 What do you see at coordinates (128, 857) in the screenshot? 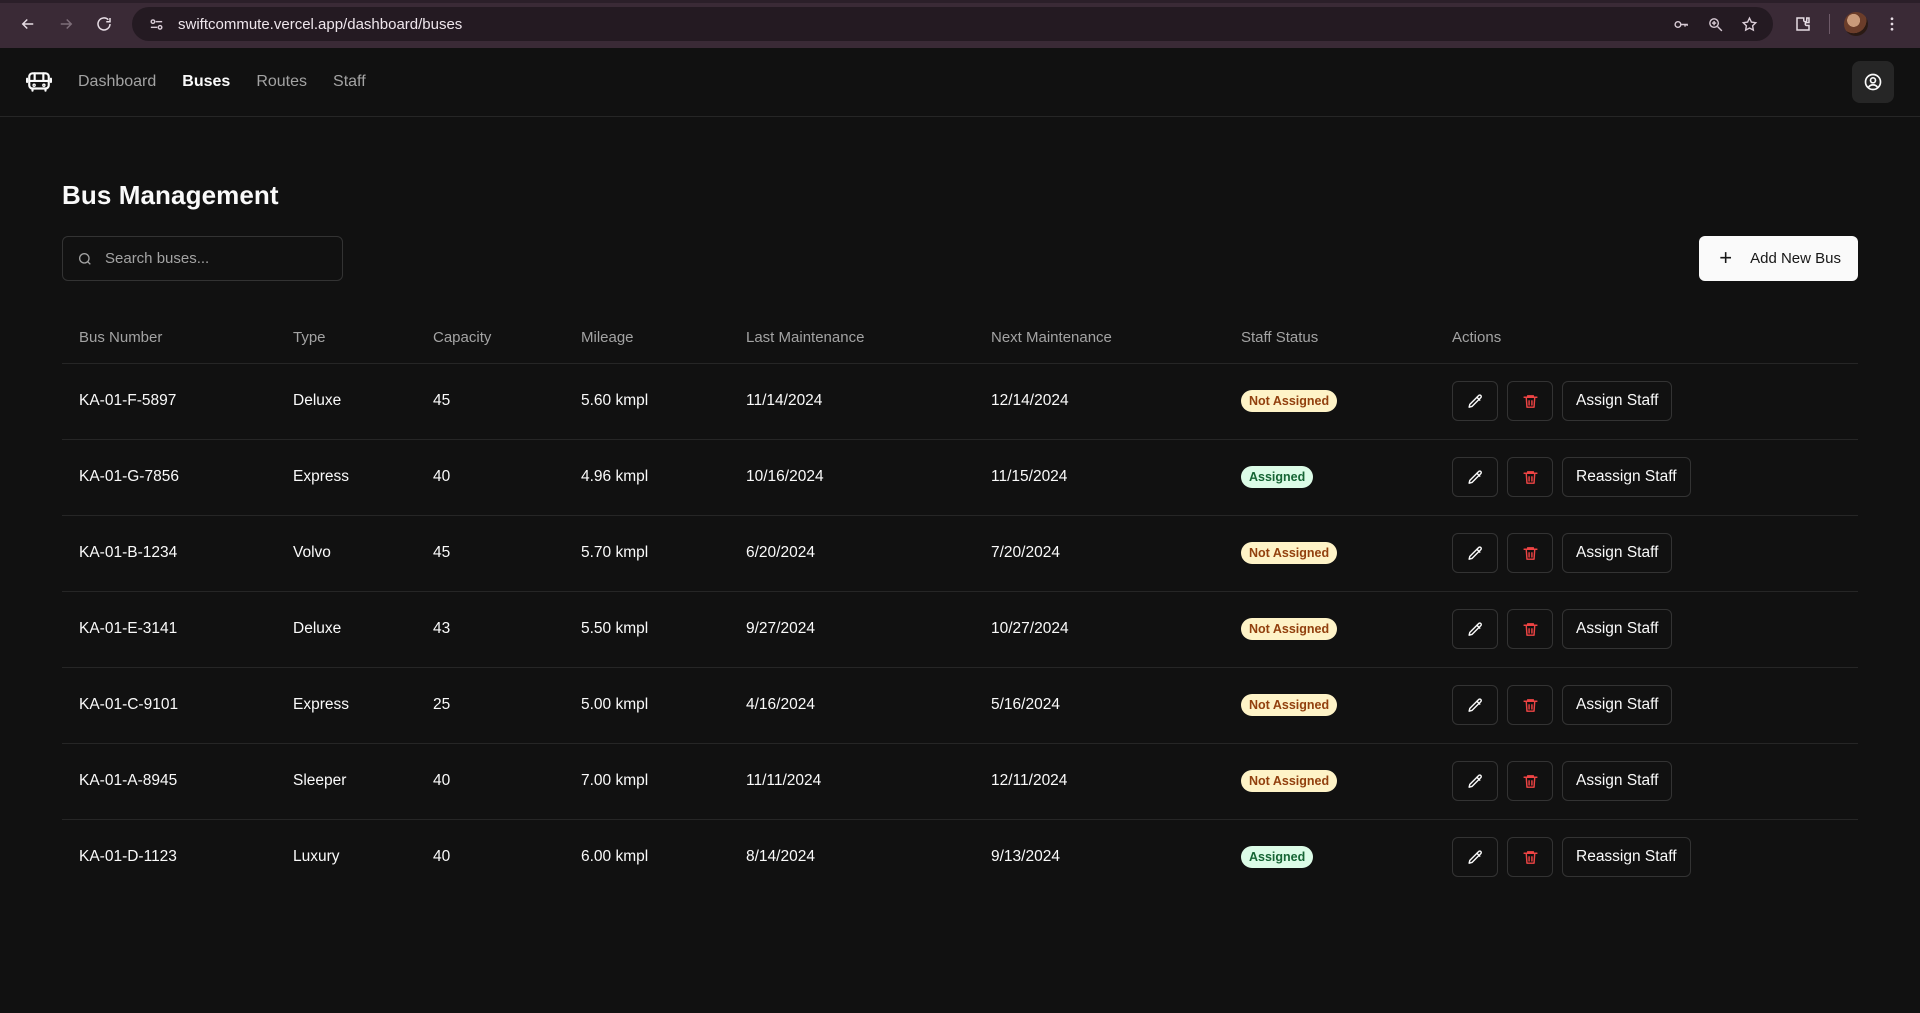
I see `bus-number-cell: KA-01-D-1123` at bounding box center [128, 857].